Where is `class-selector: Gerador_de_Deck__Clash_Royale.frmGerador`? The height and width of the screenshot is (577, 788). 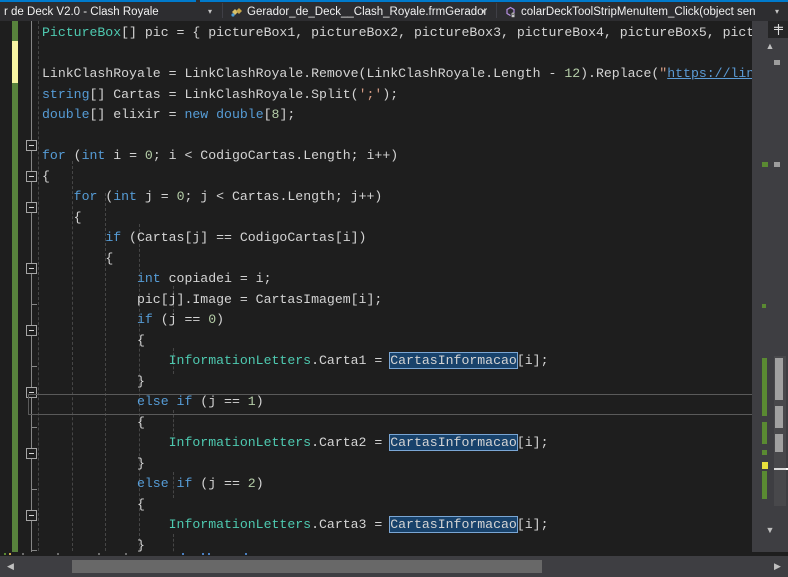
class-selector: Gerador_de_Deck__Clash_Royale.frmGerador is located at coordinates (358, 11).